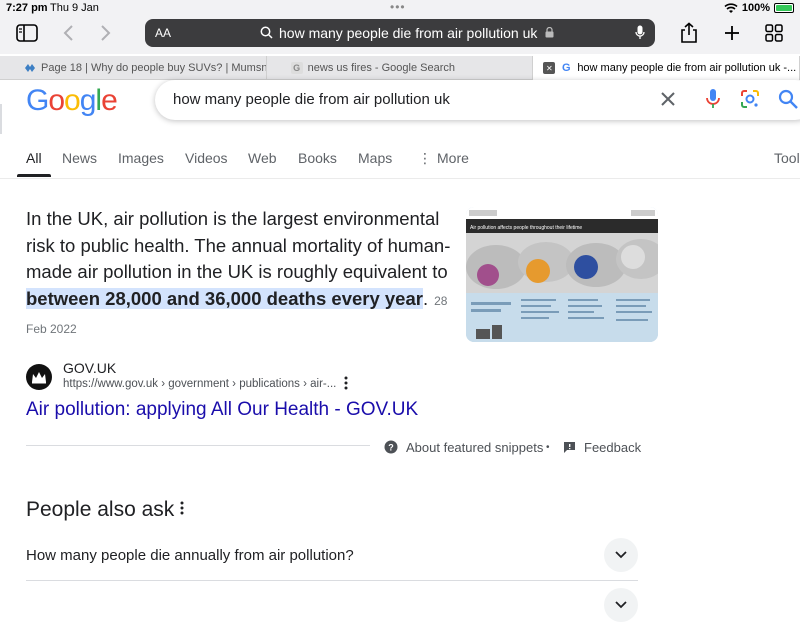 Image resolution: width=800 pixels, height=622 pixels. I want to click on page-edge-divider, so click(1, 119).